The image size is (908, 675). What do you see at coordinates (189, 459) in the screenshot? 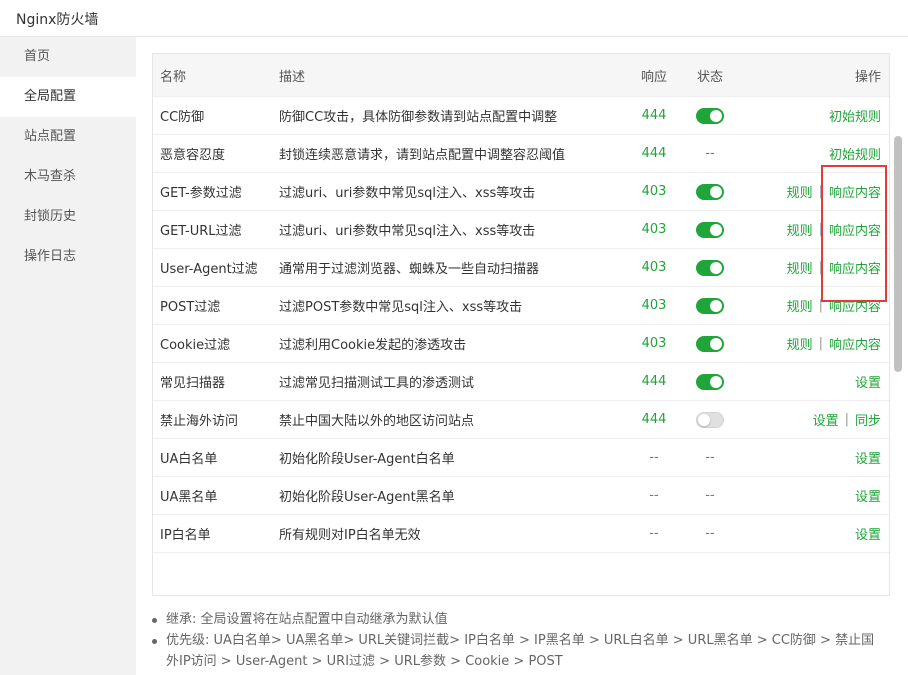
I see `rule-name: UA白名单` at bounding box center [189, 459].